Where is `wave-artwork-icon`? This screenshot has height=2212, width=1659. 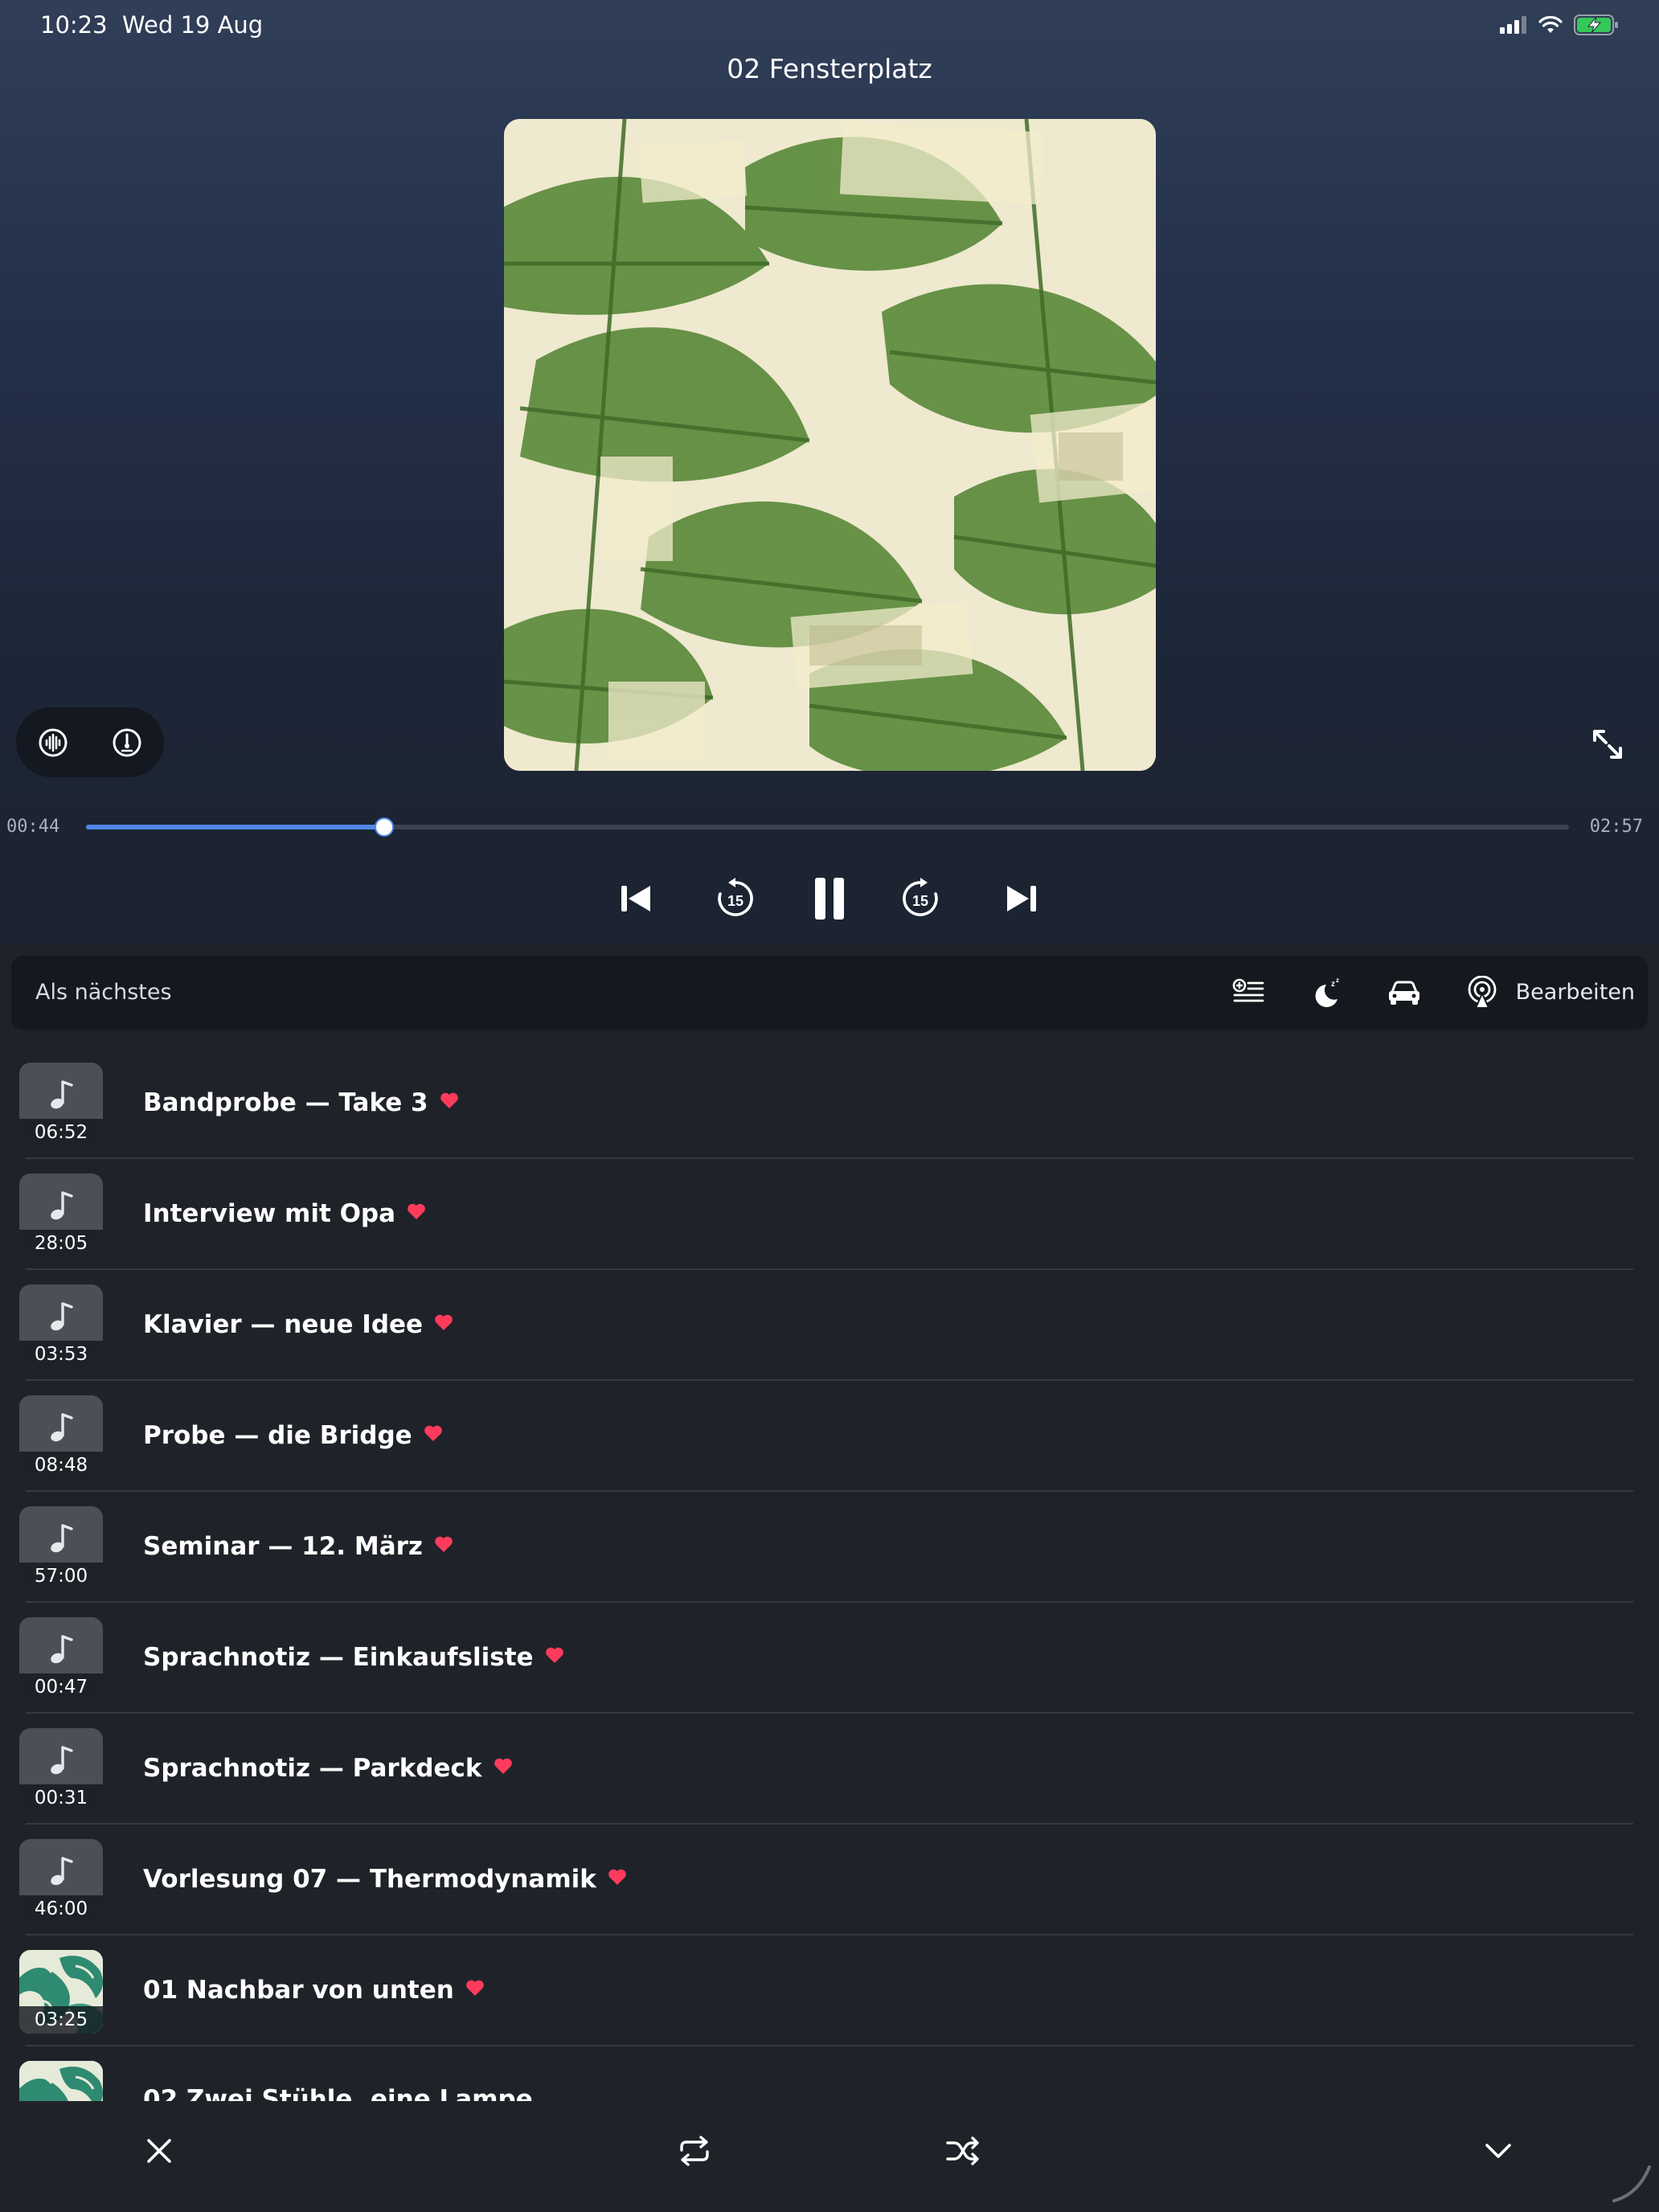 wave-artwork-icon is located at coordinates (61, 2081).